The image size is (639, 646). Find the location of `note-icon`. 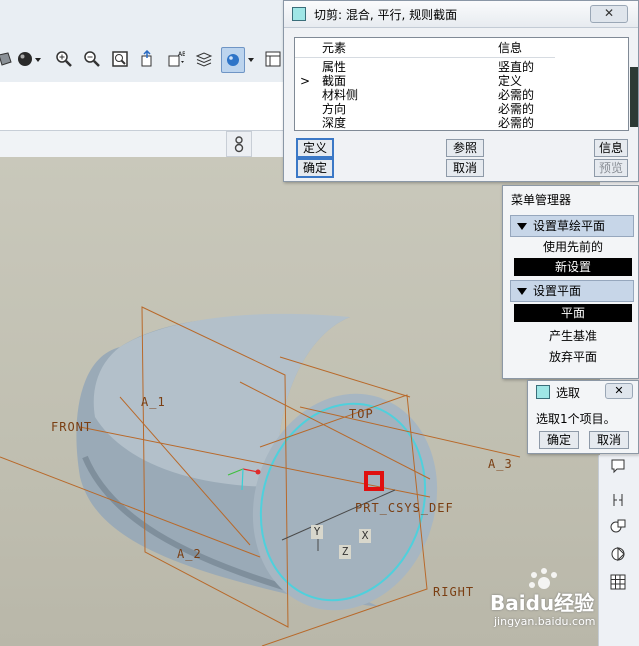

note-icon is located at coordinates (618, 466).